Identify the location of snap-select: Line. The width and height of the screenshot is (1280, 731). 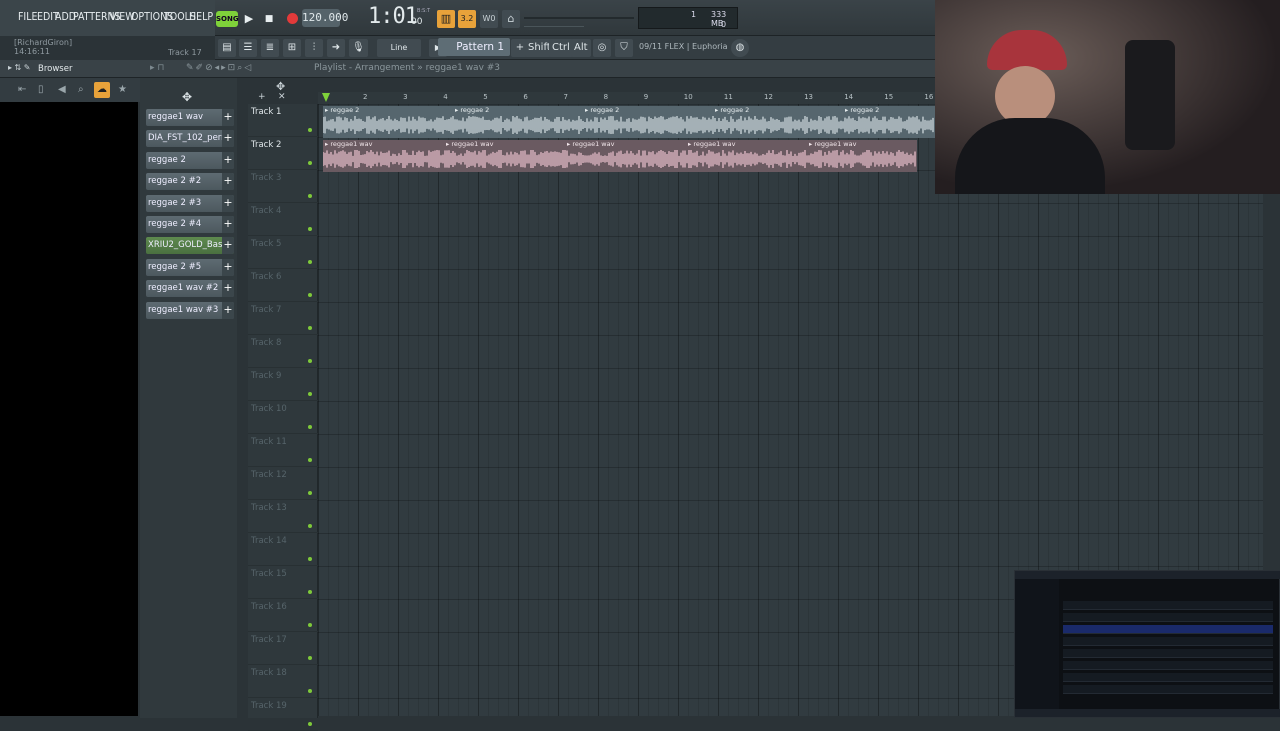
(399, 48).